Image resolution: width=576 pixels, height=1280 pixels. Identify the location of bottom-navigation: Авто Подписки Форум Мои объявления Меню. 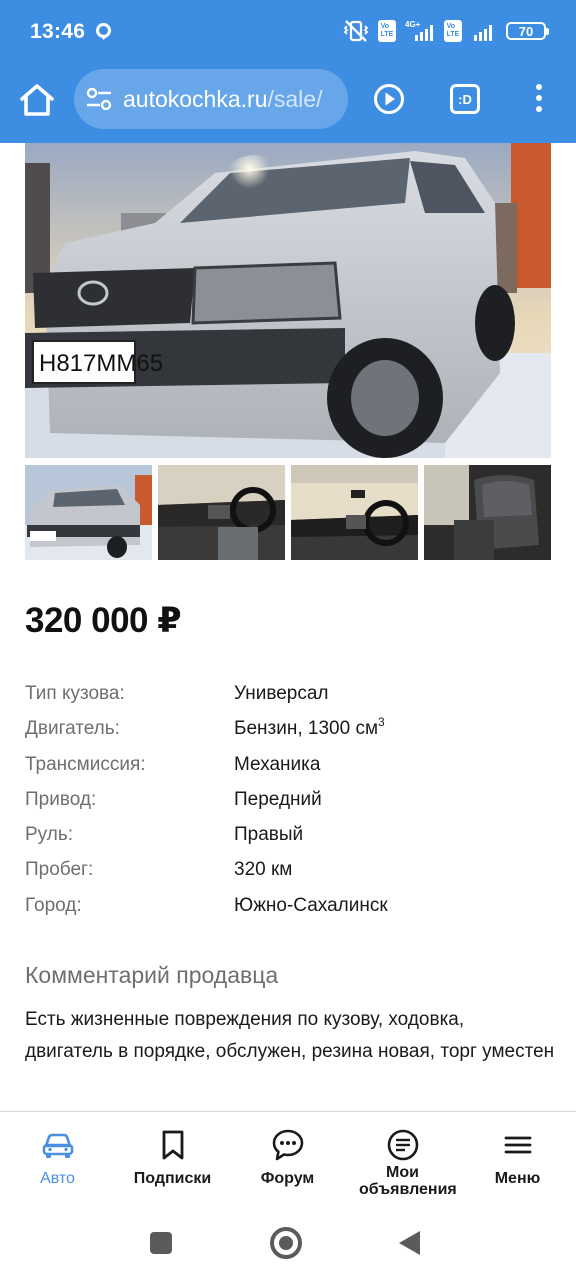
(288, 1158).